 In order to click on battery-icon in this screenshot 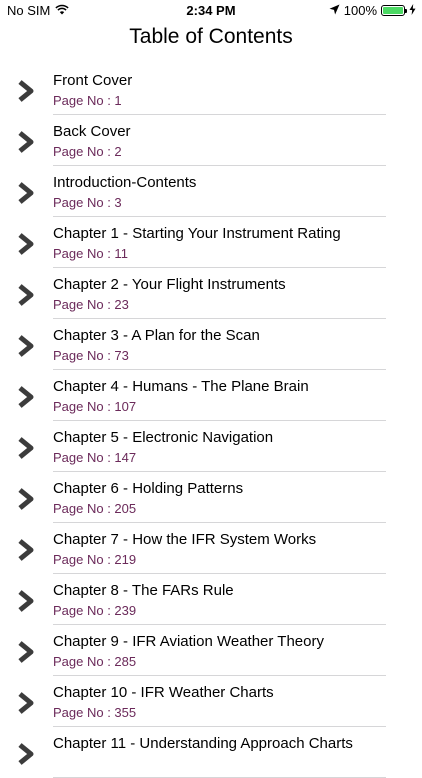, I will do `click(394, 10)`.